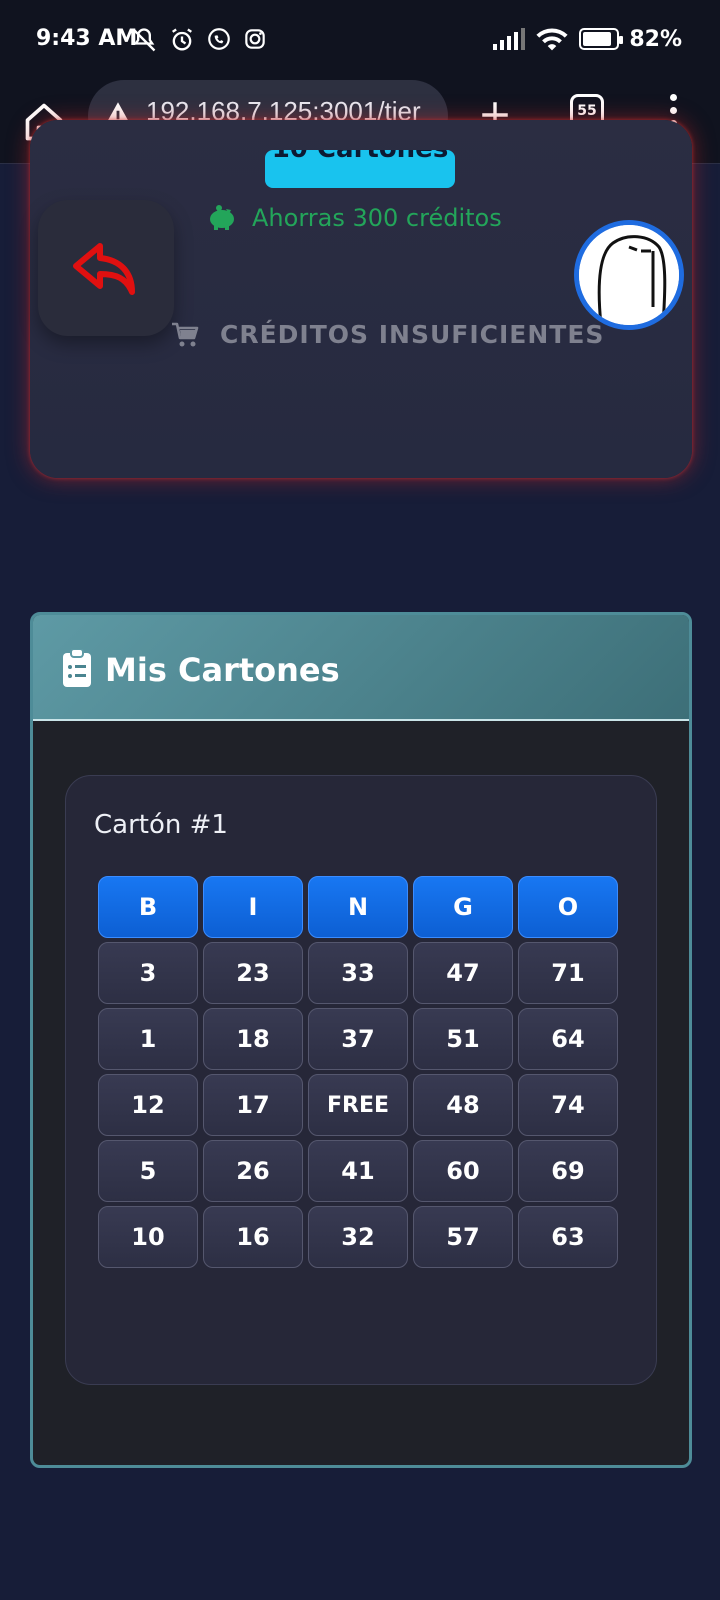 The height and width of the screenshot is (1600, 720). Describe the element at coordinates (655, 39) in the screenshot. I see `battery-percentage: 82%` at that location.